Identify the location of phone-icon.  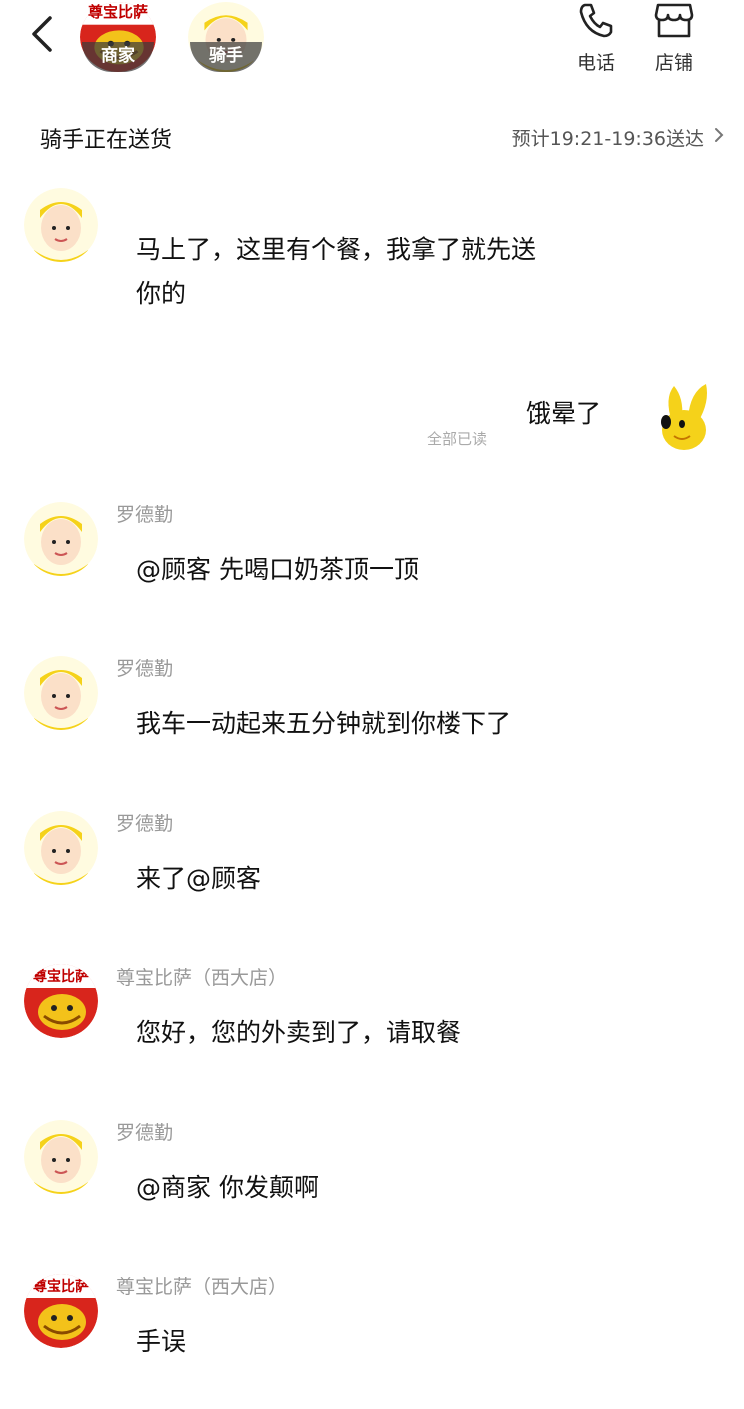
(596, 20).